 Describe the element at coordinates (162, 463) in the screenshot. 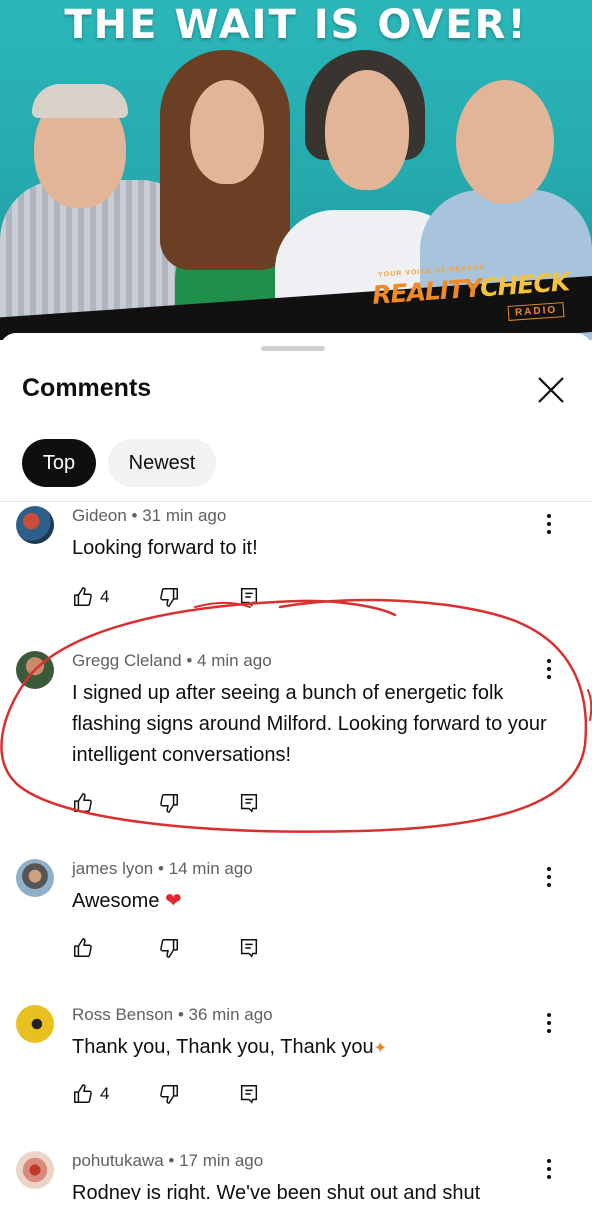

I see `tab-newest: Newest` at that location.